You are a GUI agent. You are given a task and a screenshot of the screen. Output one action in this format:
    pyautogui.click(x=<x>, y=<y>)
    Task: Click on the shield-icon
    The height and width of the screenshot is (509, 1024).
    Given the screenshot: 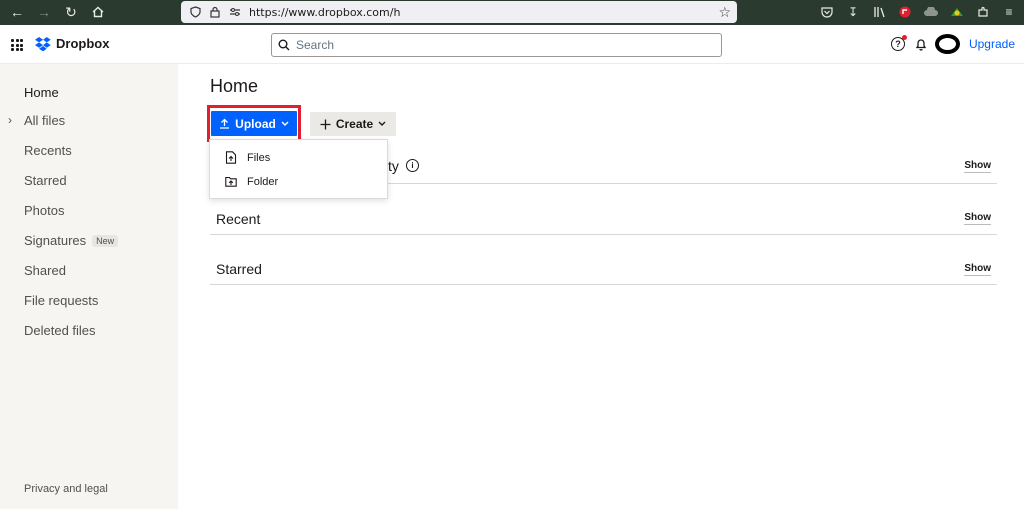 What is the action you would take?
    pyautogui.click(x=195, y=12)
    